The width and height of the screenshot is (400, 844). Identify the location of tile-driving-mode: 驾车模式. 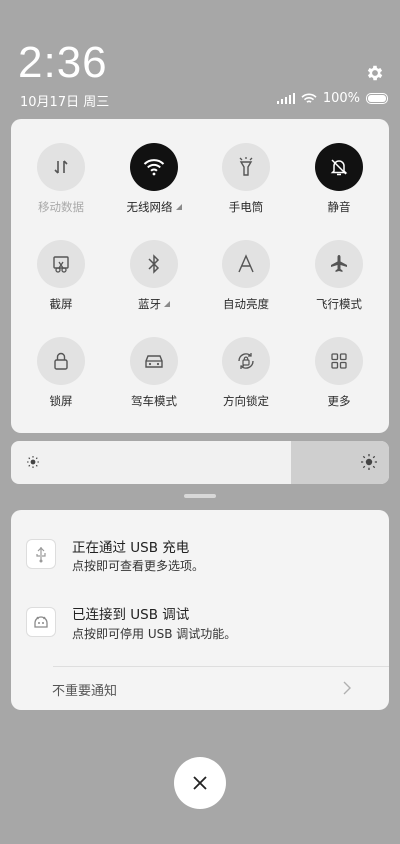
(154, 373).